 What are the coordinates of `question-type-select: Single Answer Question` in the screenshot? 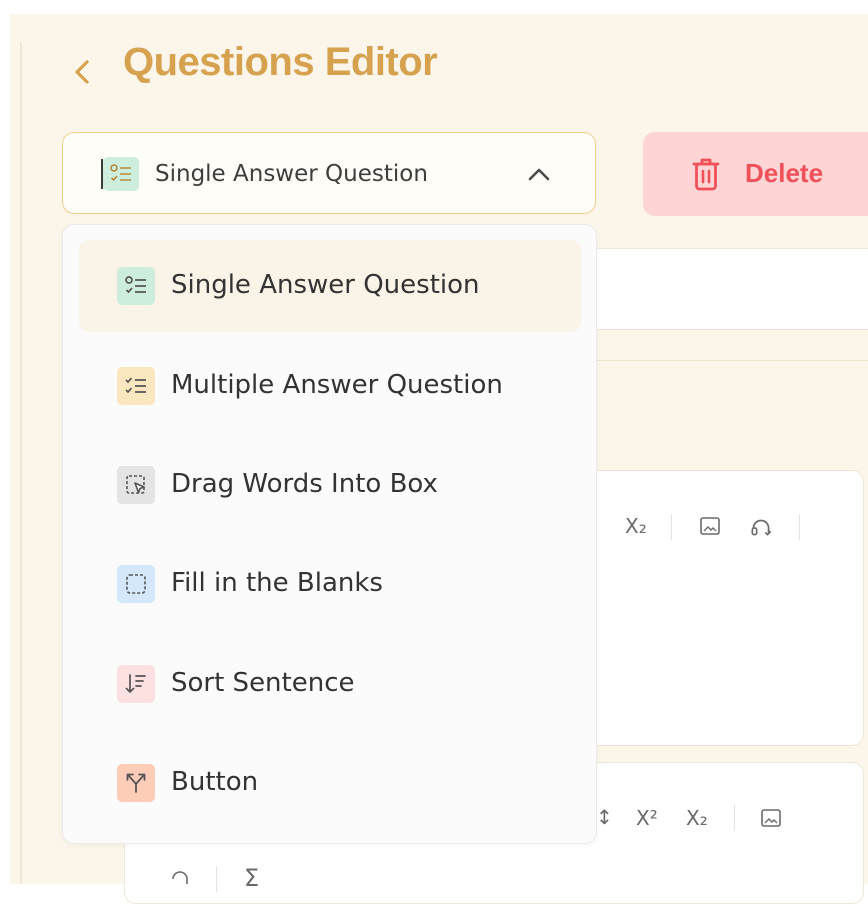 It's located at (329, 173).